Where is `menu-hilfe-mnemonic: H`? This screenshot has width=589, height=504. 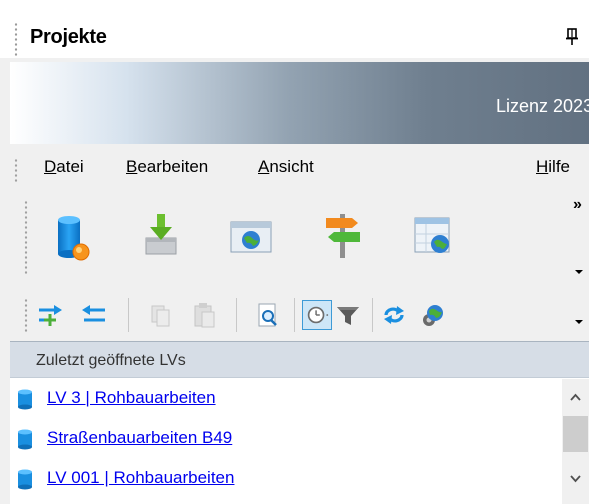 menu-hilfe-mnemonic: H is located at coordinates (542, 166).